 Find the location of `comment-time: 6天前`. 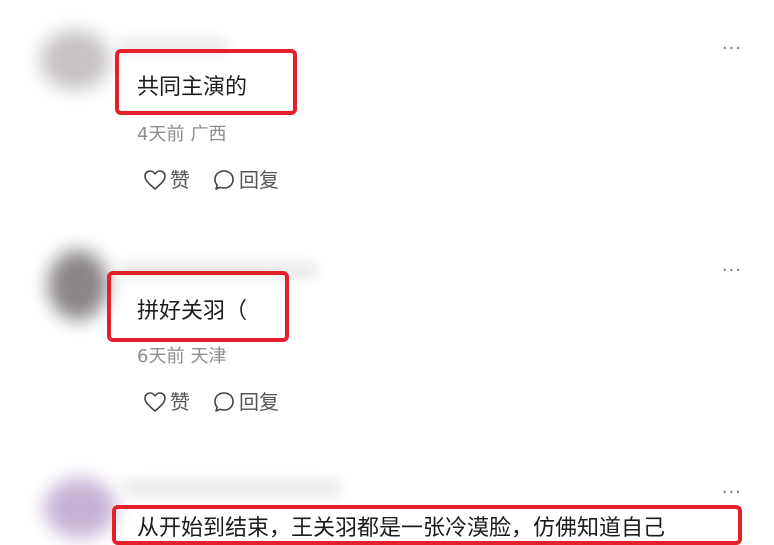

comment-time: 6天前 is located at coordinates (161, 356).